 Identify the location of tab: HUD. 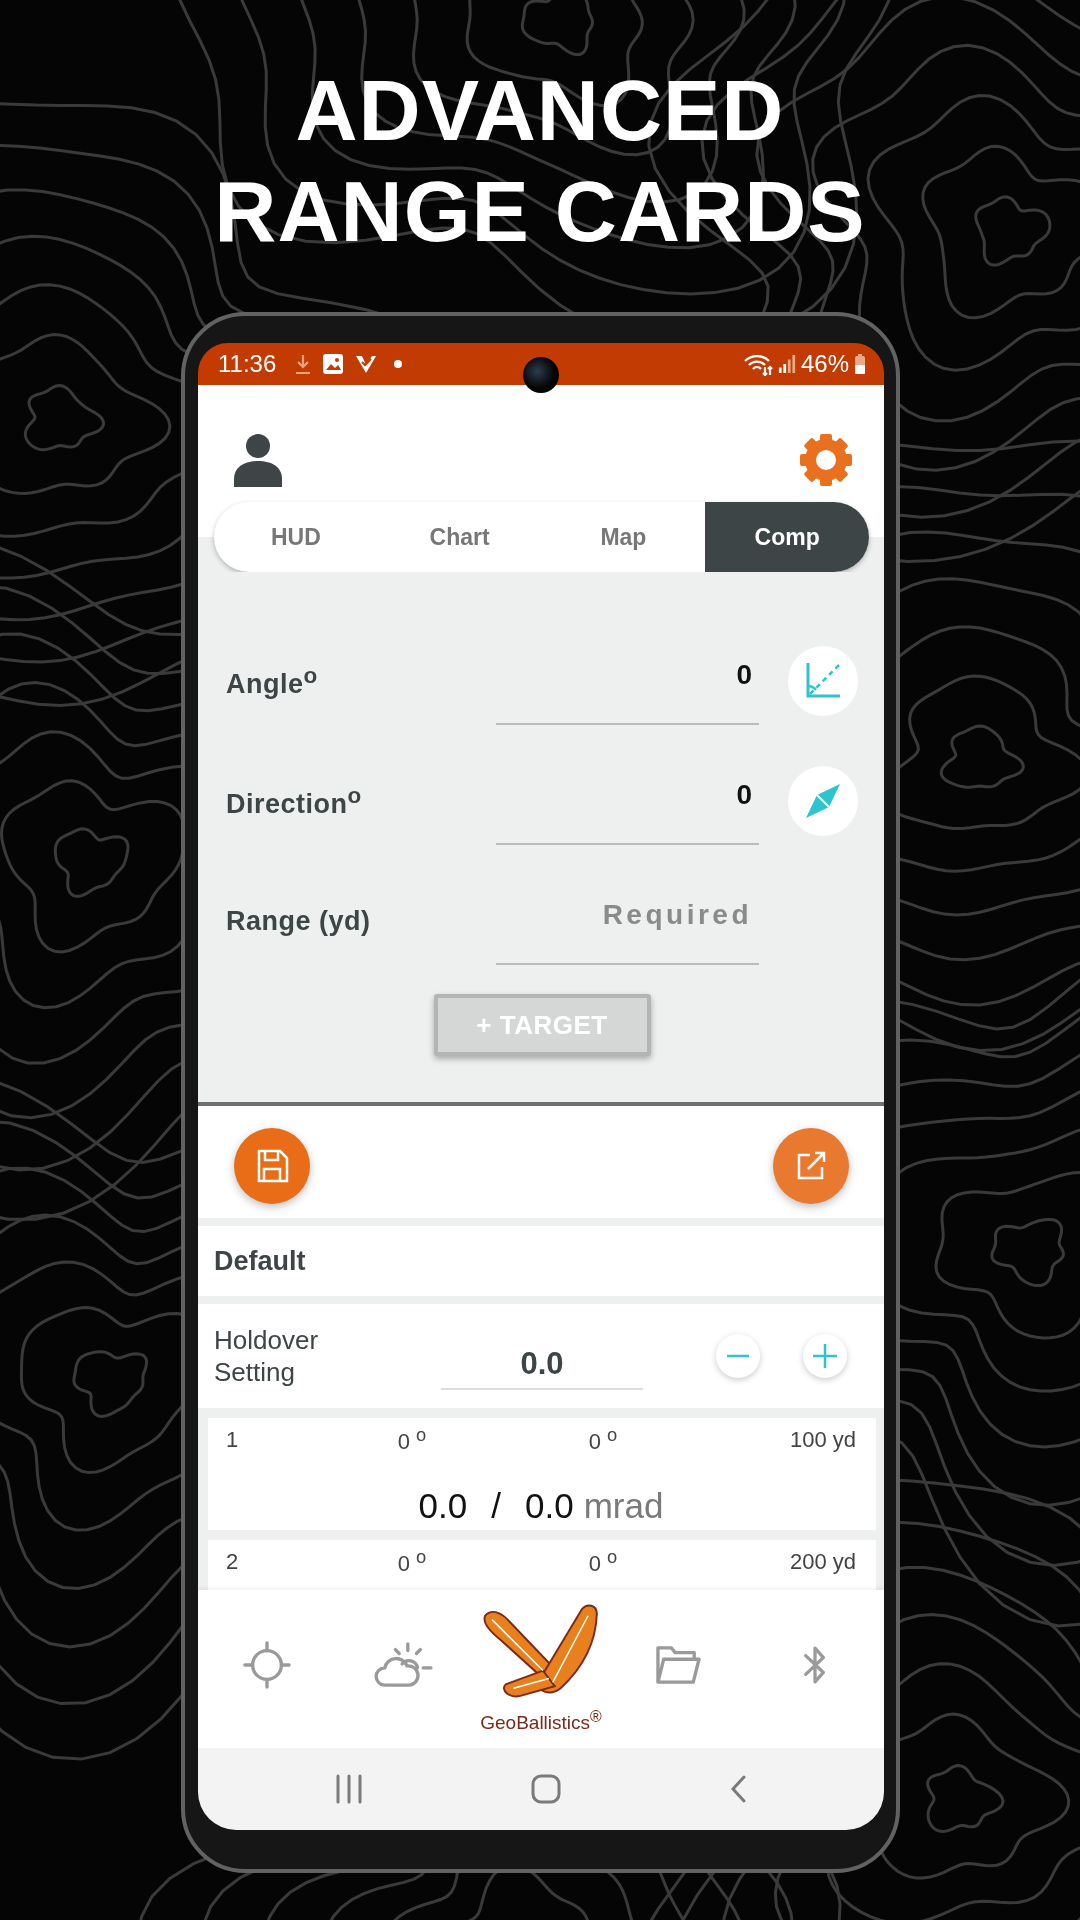
(296, 537).